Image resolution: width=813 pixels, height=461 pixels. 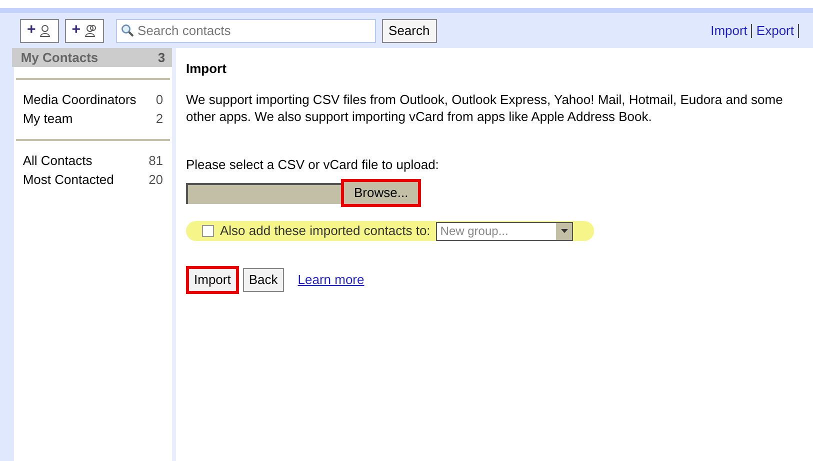 What do you see at coordinates (246, 30) in the screenshot?
I see `search-field: Search contacts` at bounding box center [246, 30].